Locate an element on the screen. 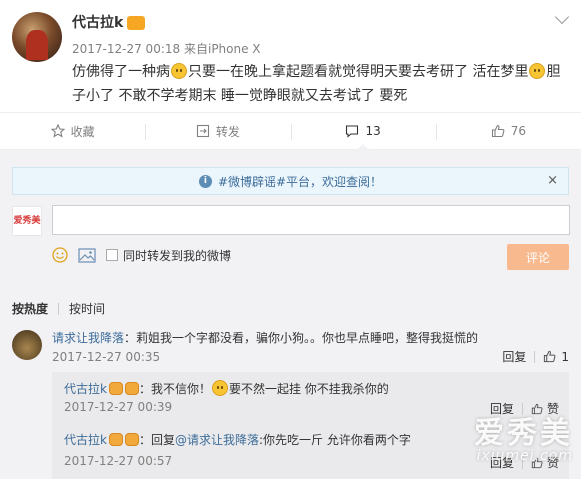  post-text-2: 只要一在晚上拿起题看就觉得明天要去考研了 活在梦里 is located at coordinates (358, 72).